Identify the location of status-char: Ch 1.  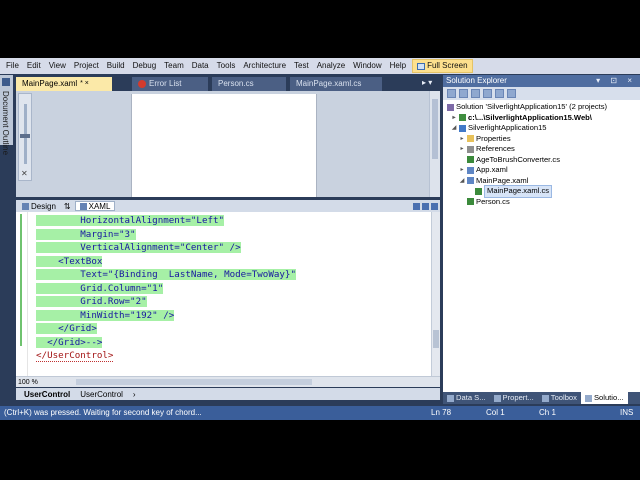
(547, 412).